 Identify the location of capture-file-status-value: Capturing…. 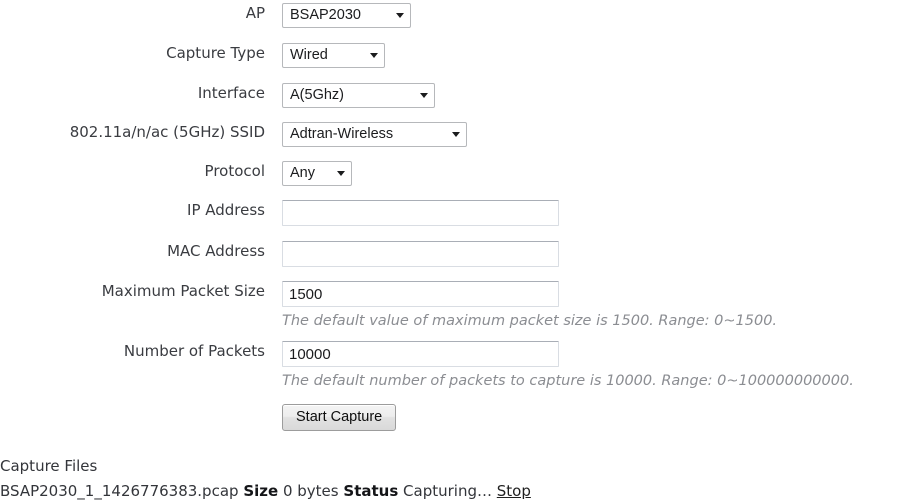
(447, 491).